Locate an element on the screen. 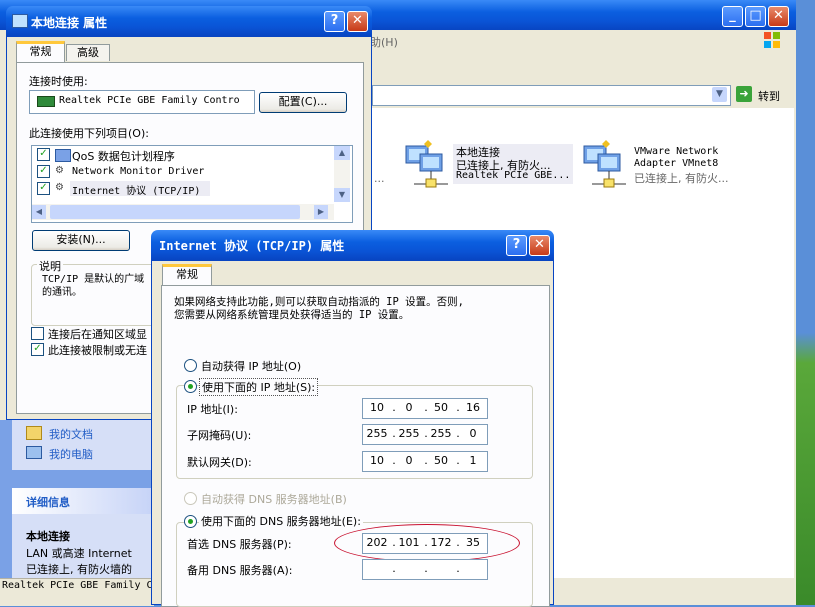 This screenshot has width=815, height=607. item-qos-checkbox: ✓ is located at coordinates (43, 154).